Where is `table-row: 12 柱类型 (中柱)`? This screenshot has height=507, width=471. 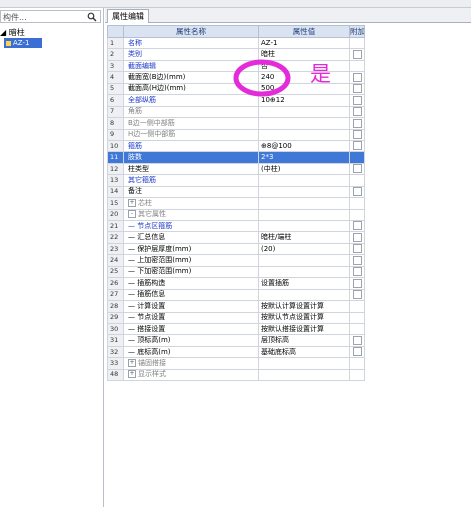
table-row: 12 柱类型 (中柱) is located at coordinates (236, 169).